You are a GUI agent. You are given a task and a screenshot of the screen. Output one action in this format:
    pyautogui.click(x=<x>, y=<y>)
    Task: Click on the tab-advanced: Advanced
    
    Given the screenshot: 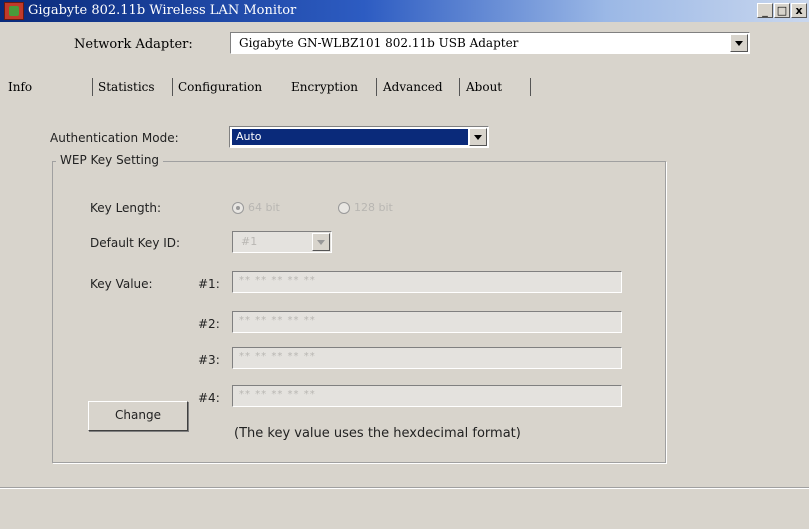 What is the action you would take?
    pyautogui.click(x=413, y=87)
    